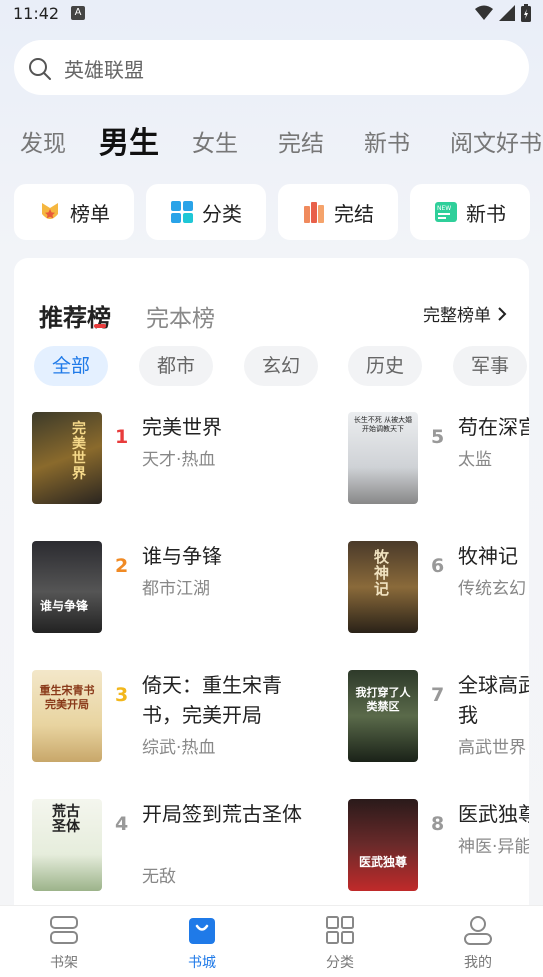  I want to click on book-item: 谁与争锋 2 谁与争锋 都市江湖, so click(182, 591).